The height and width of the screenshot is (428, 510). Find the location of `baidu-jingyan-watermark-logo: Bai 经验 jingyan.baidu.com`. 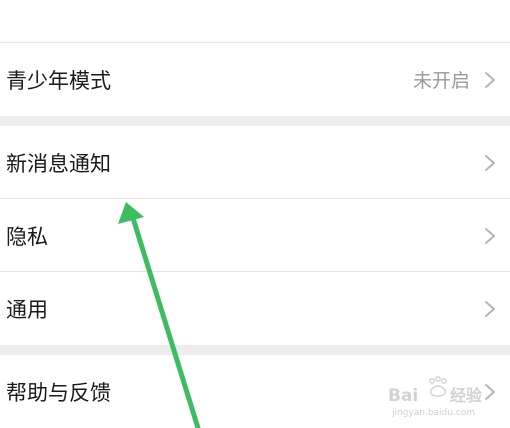

baidu-jingyan-watermark-logo: Bai 经验 jingyan.baidu.com is located at coordinates (435, 397).